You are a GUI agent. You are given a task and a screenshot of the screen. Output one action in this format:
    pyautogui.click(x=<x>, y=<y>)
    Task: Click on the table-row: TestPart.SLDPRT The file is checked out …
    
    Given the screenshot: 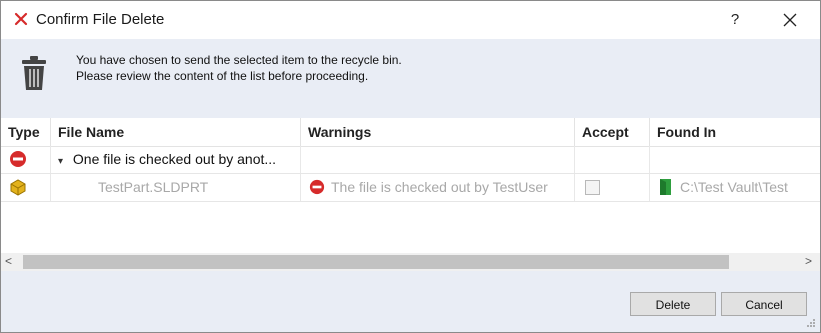 What is the action you would take?
    pyautogui.click(x=410, y=188)
    